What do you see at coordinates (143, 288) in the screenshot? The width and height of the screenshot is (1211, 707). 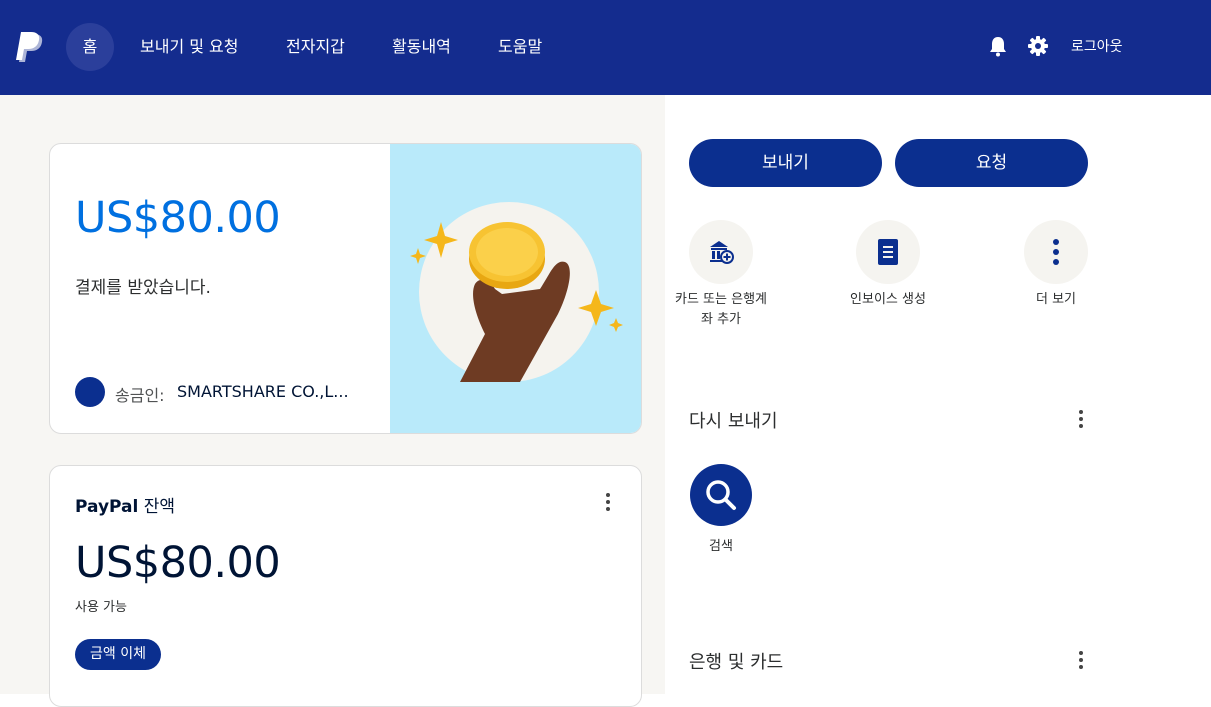 I see `received-message: 결제를 받았습니다.` at bounding box center [143, 288].